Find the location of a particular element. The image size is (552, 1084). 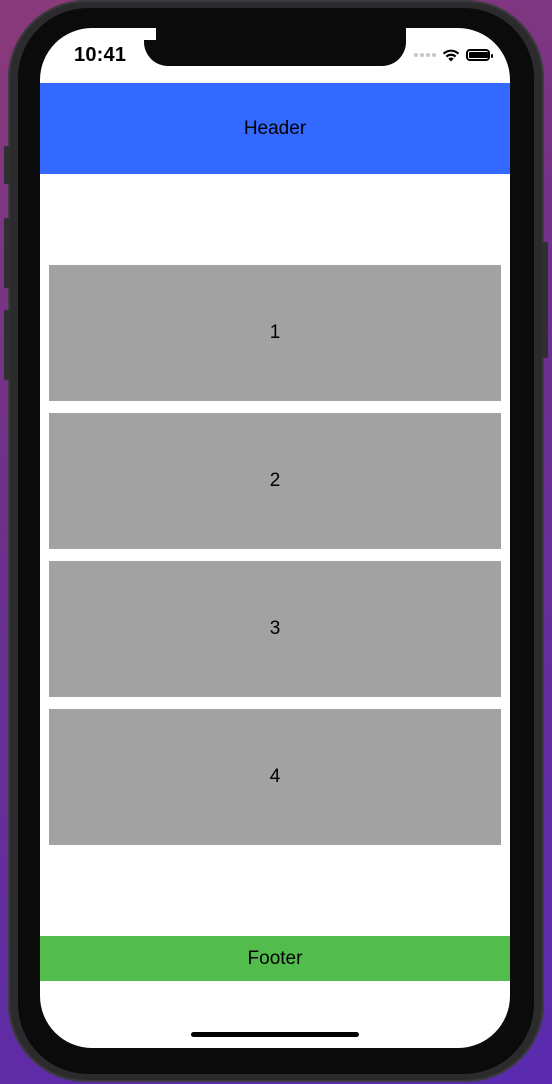

header-title: Header is located at coordinates (275, 128).